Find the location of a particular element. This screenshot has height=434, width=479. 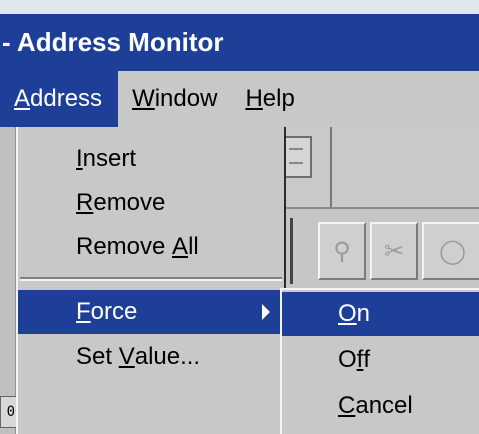

menu-window-rest: indow is located at coordinates (186, 98).